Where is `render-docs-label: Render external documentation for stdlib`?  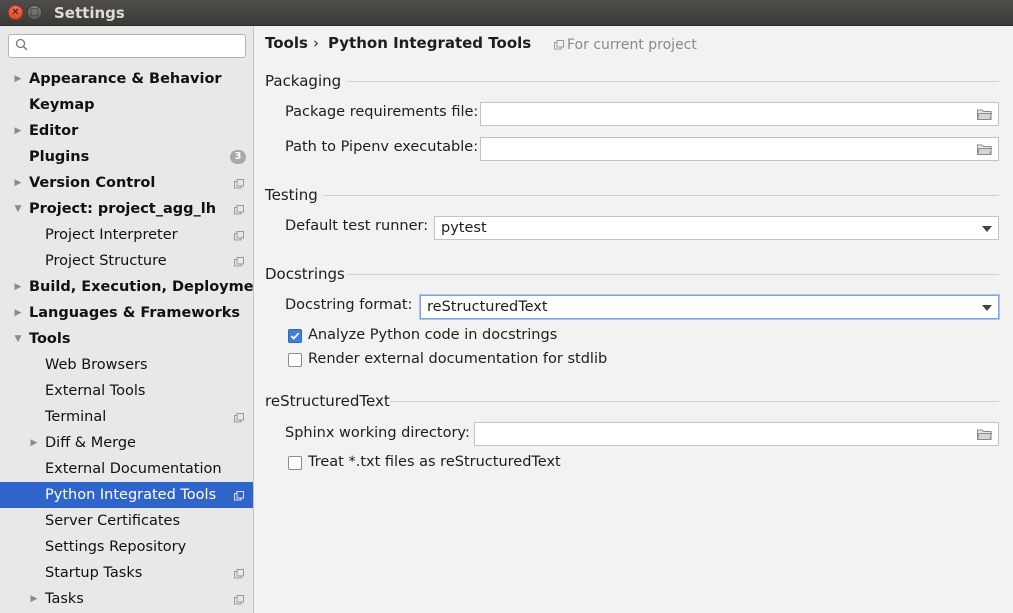 render-docs-label: Render external documentation for stdlib is located at coordinates (458, 359).